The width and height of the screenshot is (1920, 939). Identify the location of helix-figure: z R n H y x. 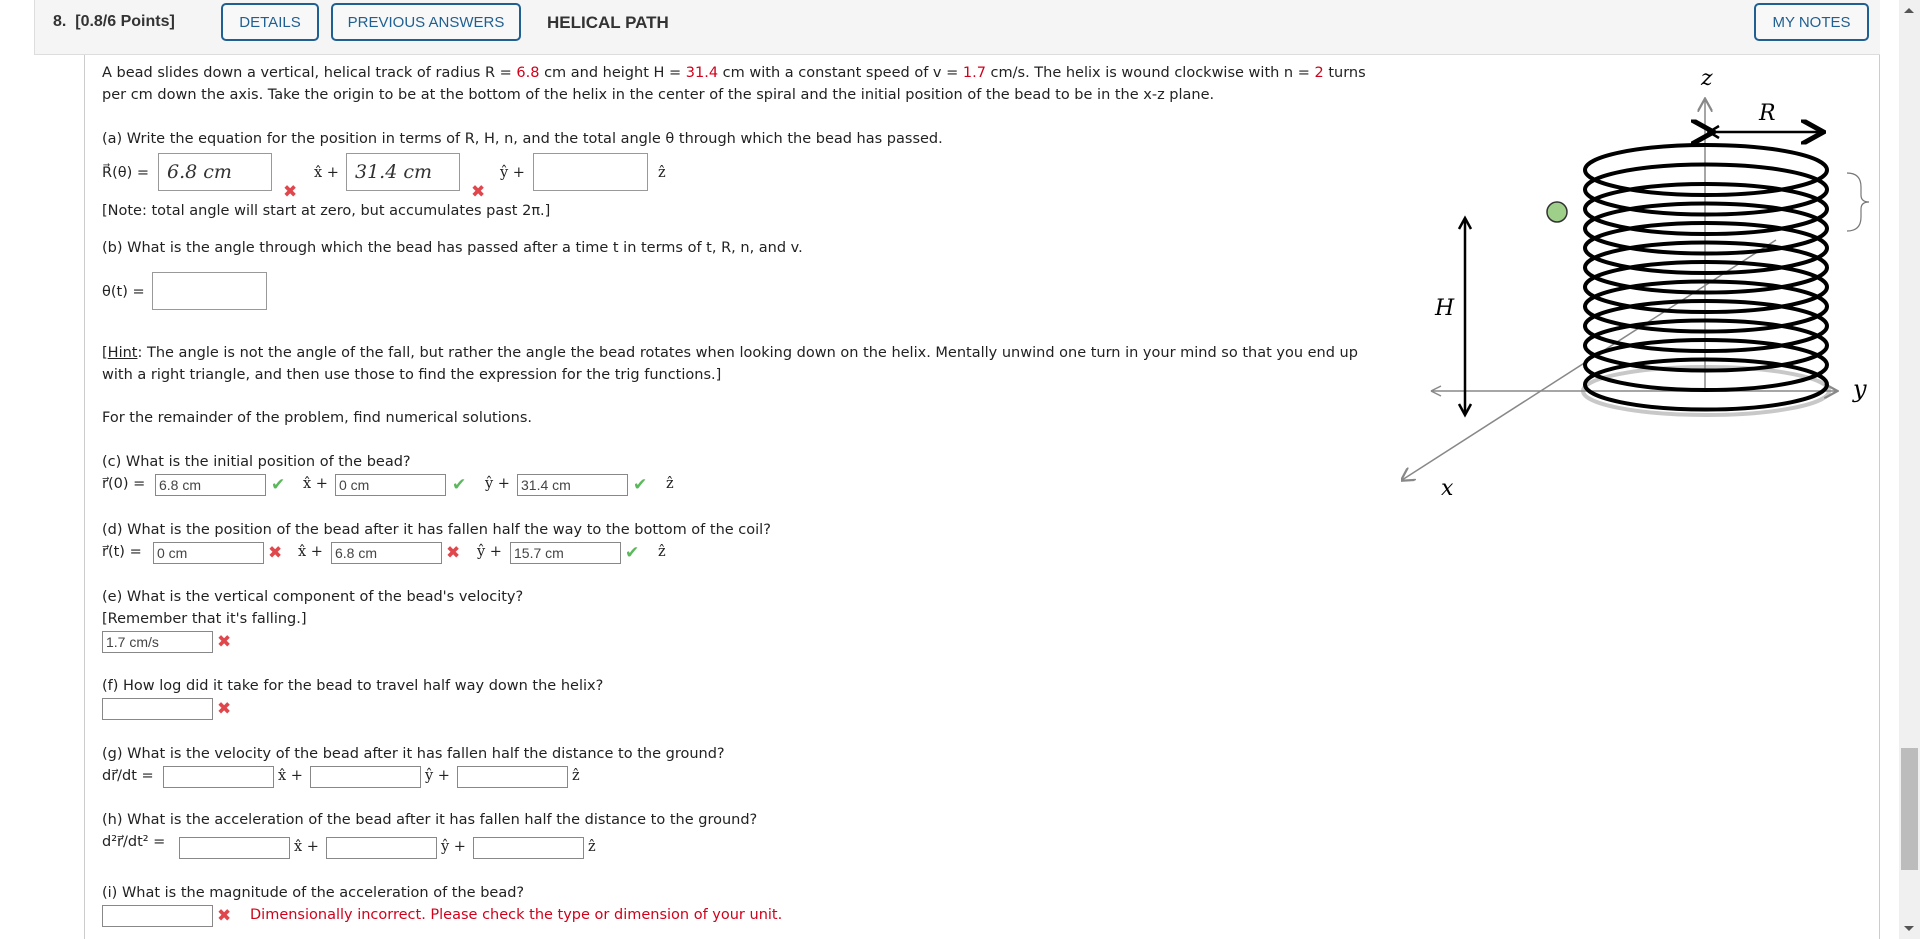
(1635, 283).